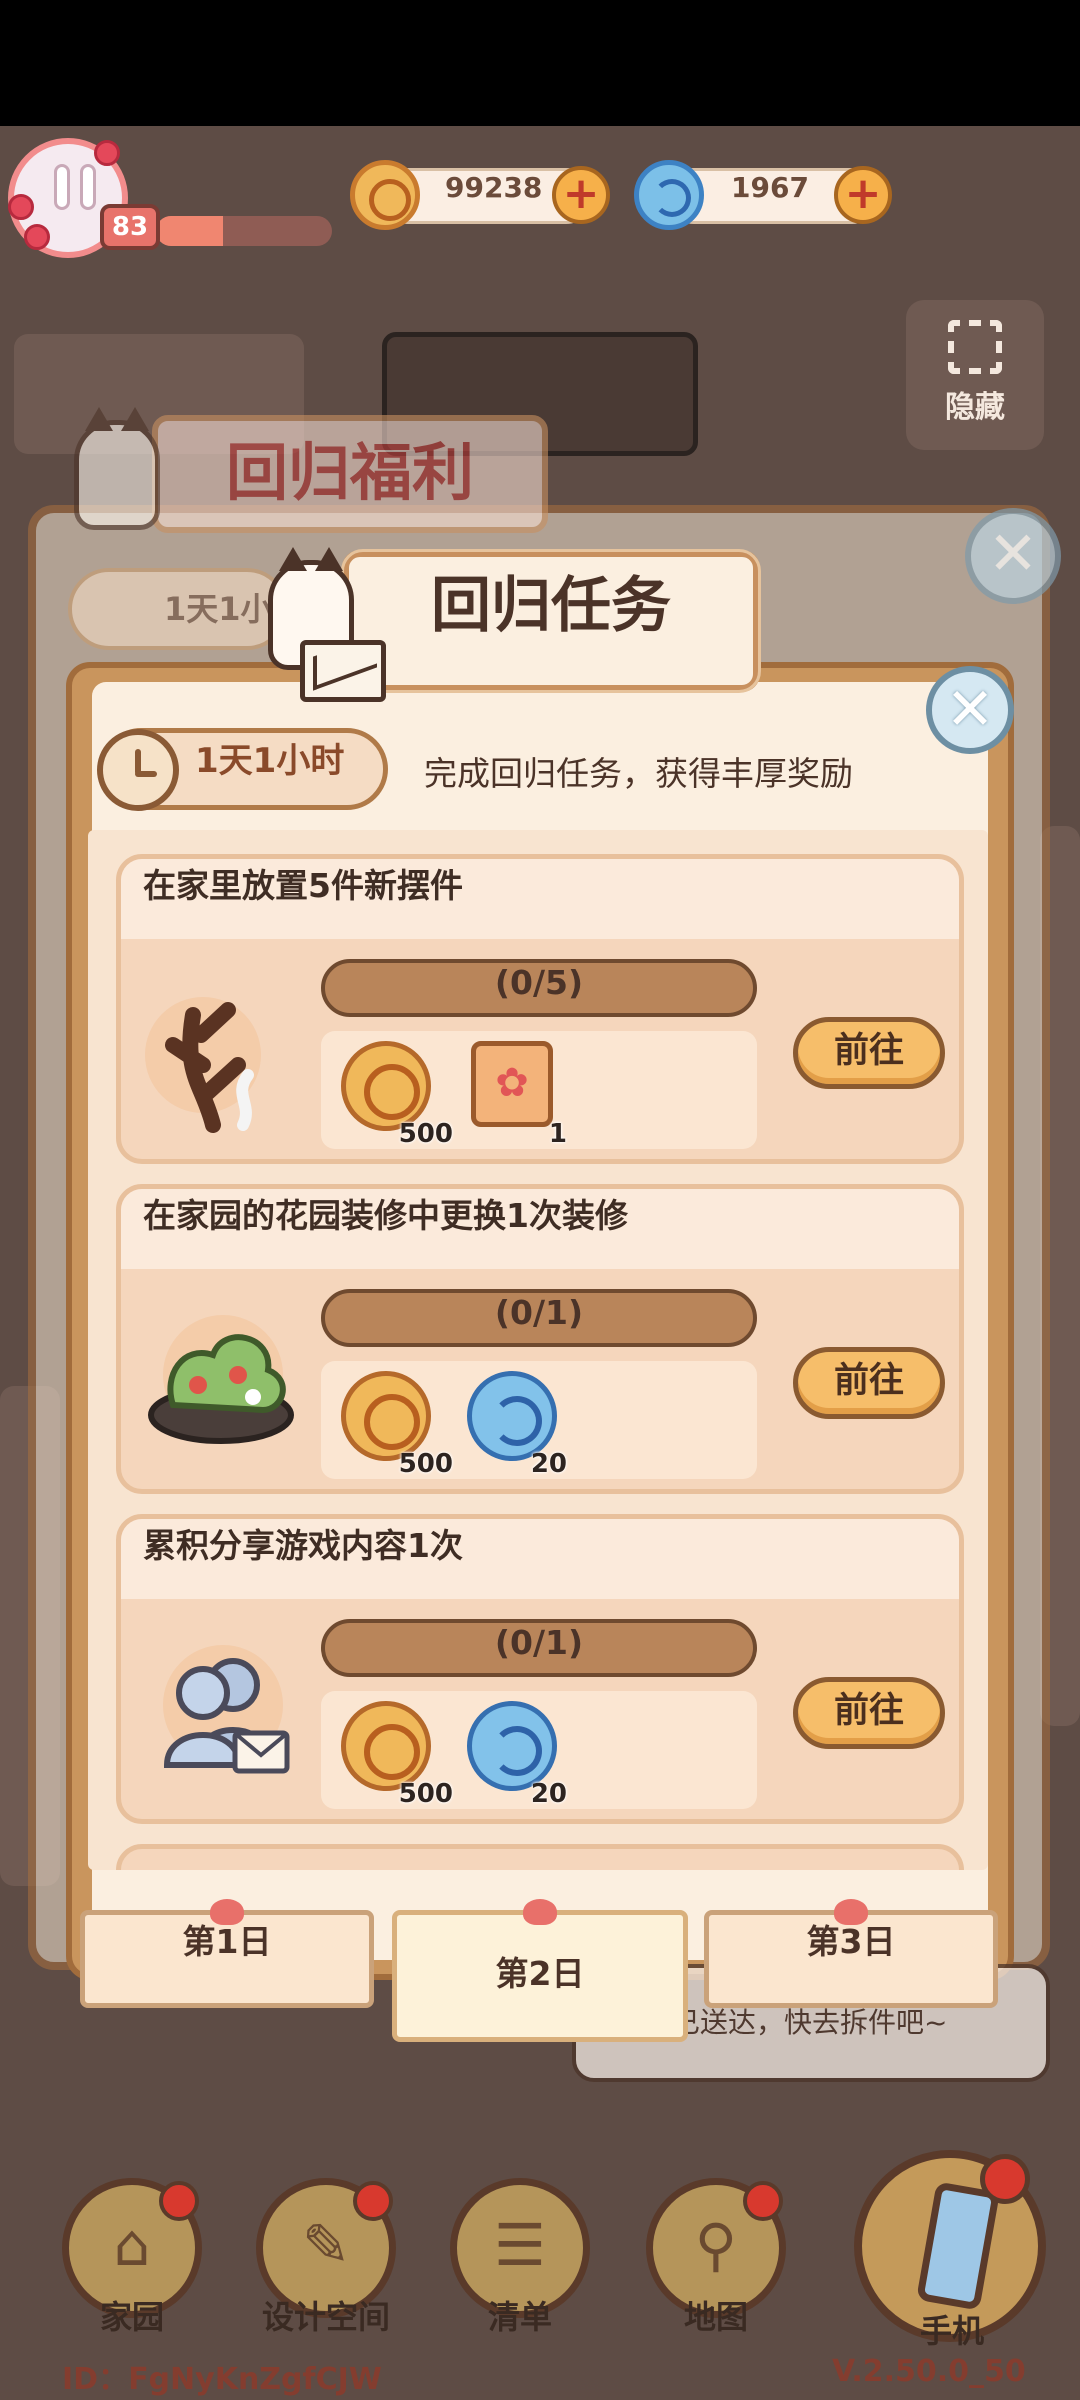 This screenshot has width=1080, height=2400. I want to click on countdown-timer: 1天1小时, so click(242, 769).